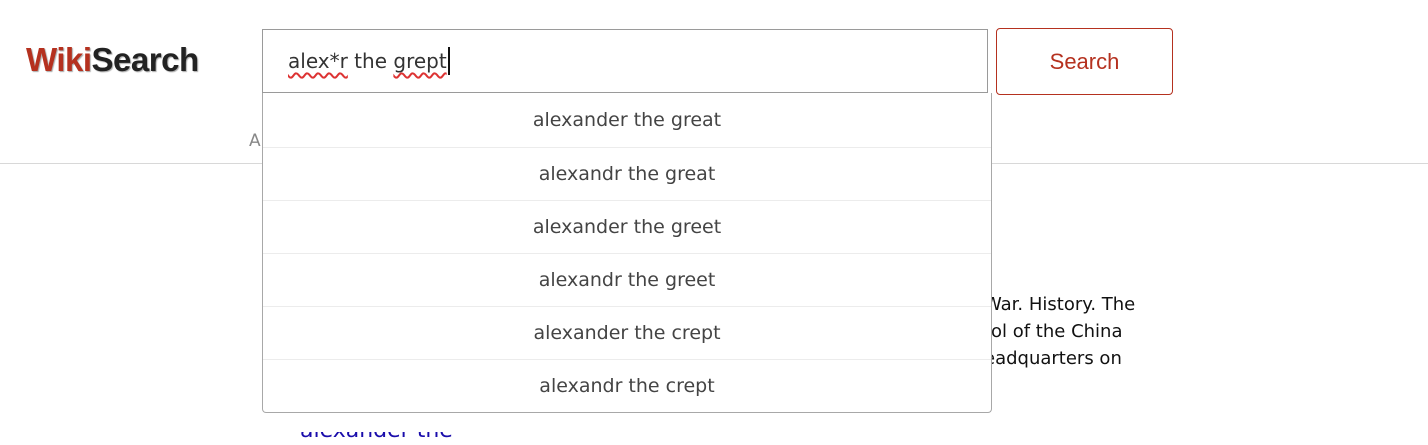 Image resolution: width=1428 pixels, height=445 pixels. What do you see at coordinates (376, 437) in the screenshot?
I see `result-title-text: alexander the` at bounding box center [376, 437].